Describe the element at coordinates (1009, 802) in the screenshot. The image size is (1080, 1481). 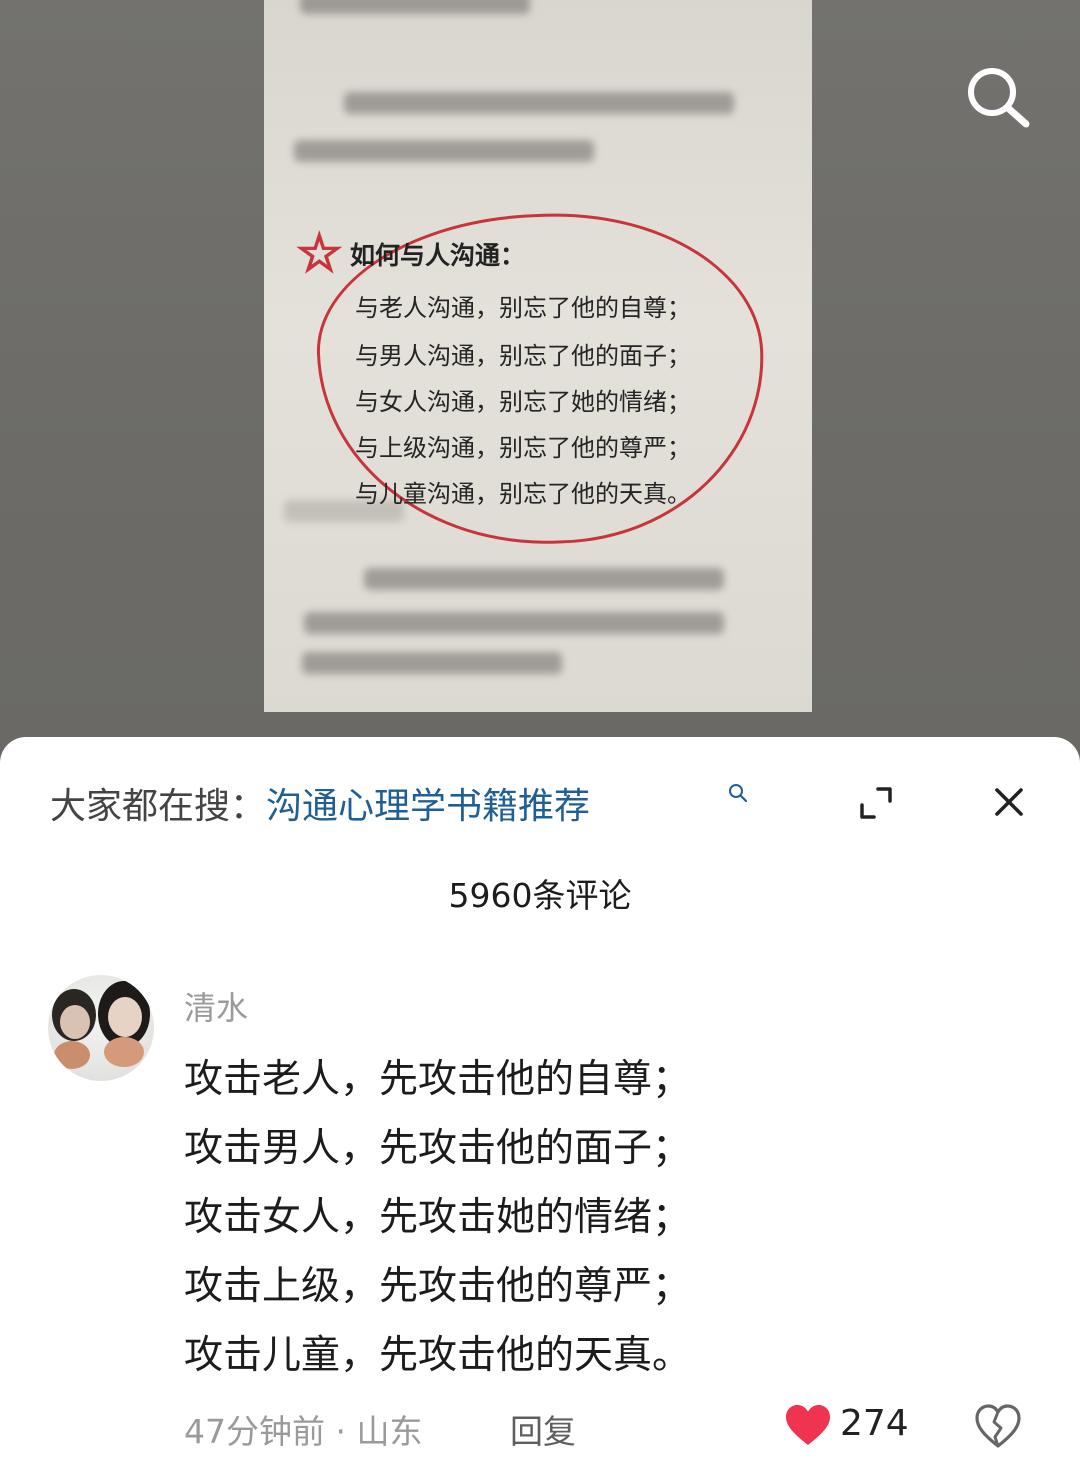
I see `close-icon` at that location.